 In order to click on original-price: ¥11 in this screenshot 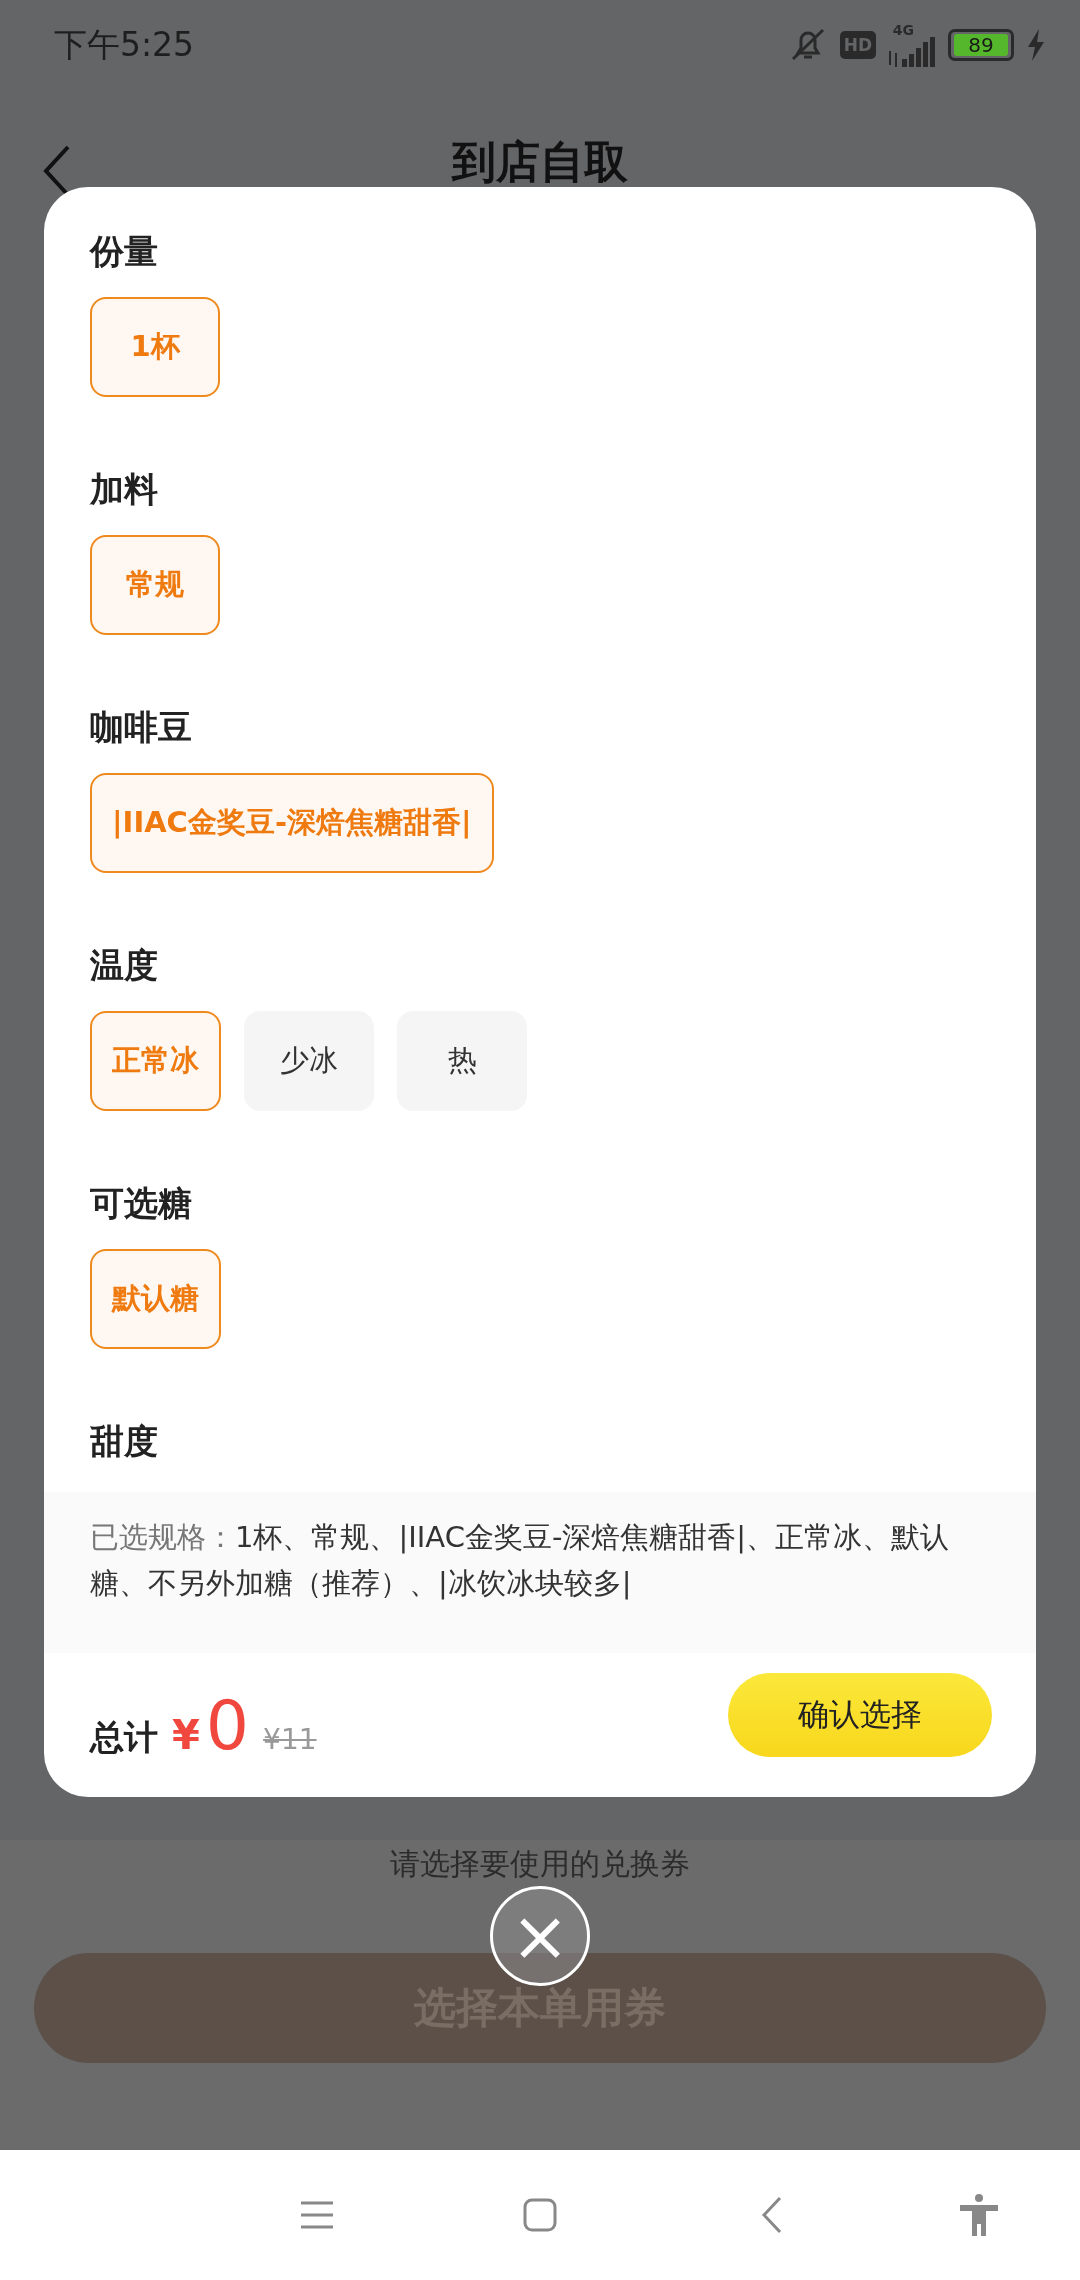, I will do `click(290, 1739)`.